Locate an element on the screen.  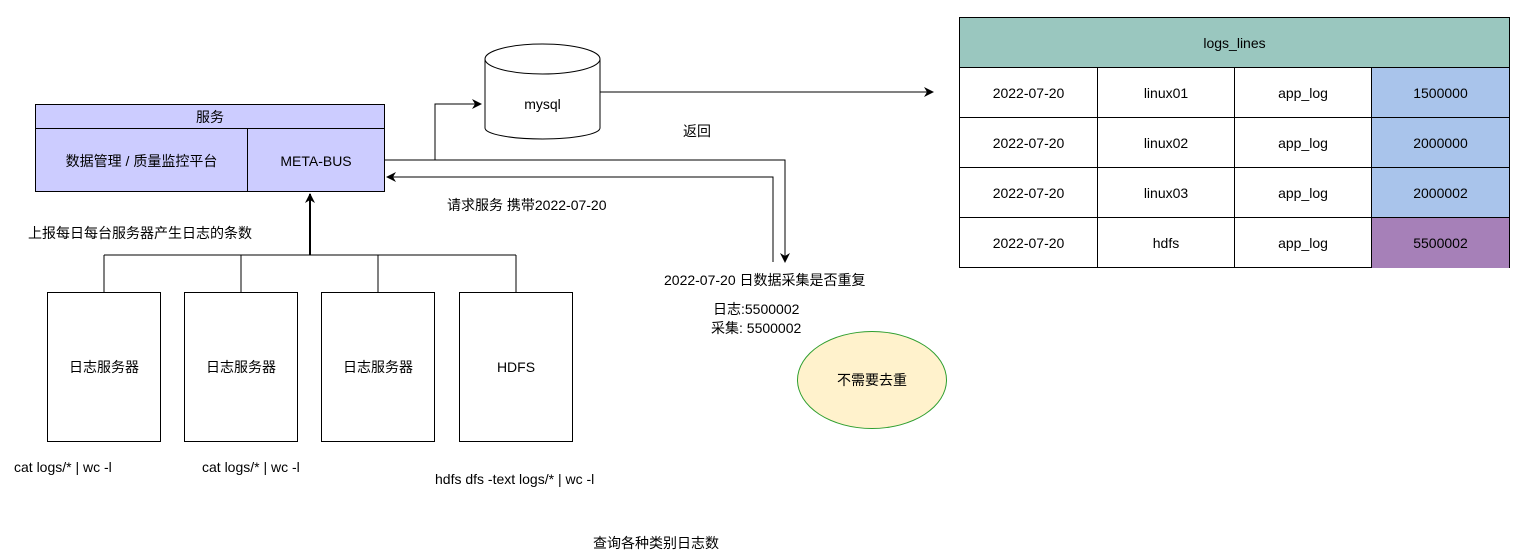
table-row: 2022-07-20 linux01 app_log 1500000 is located at coordinates (1234, 93).